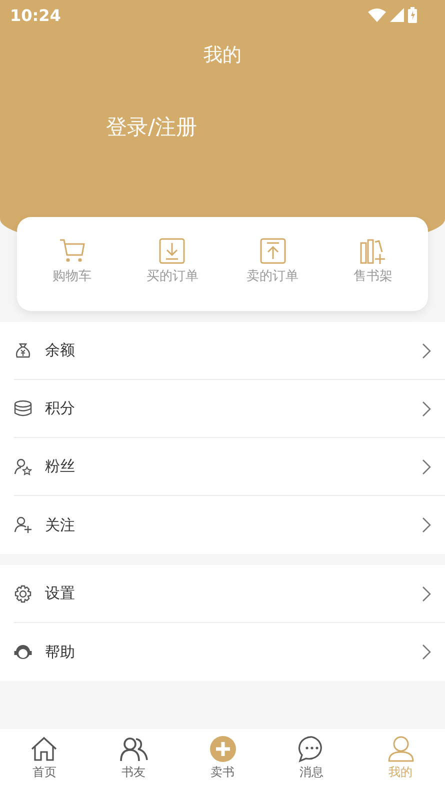  Describe the element at coordinates (400, 749) in the screenshot. I see `person-icon` at that location.